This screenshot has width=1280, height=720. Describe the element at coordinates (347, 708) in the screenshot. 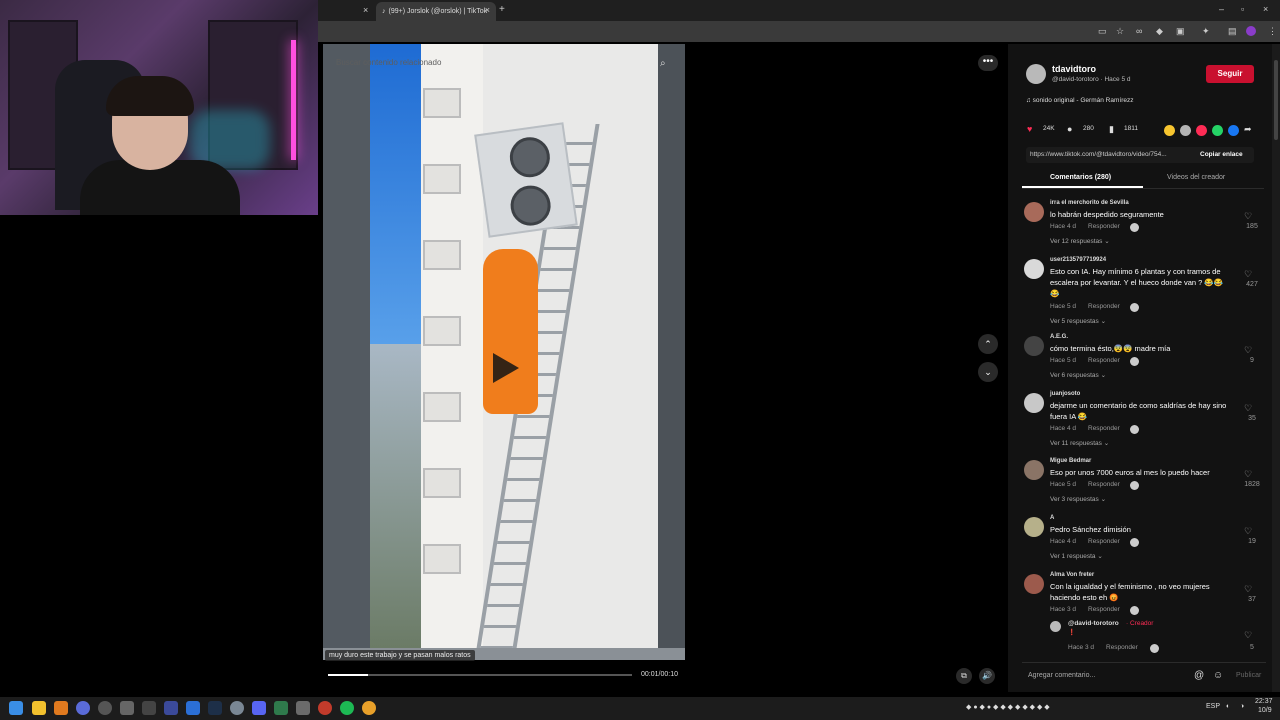

I see `spotify-icon` at that location.